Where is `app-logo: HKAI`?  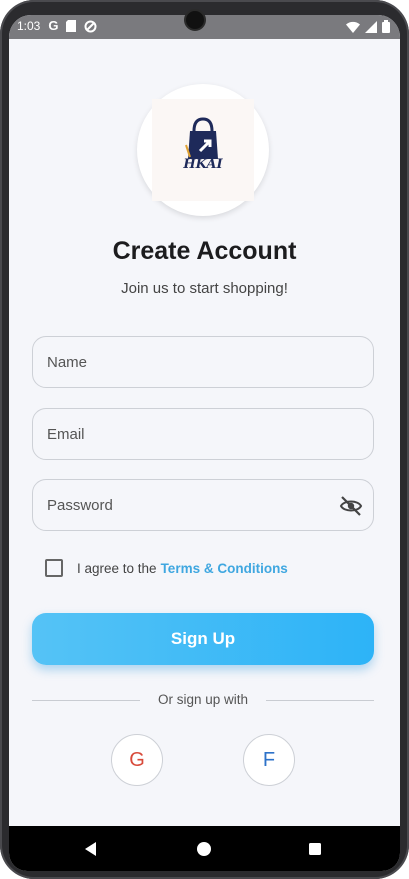
app-logo: HKAI is located at coordinates (203, 150).